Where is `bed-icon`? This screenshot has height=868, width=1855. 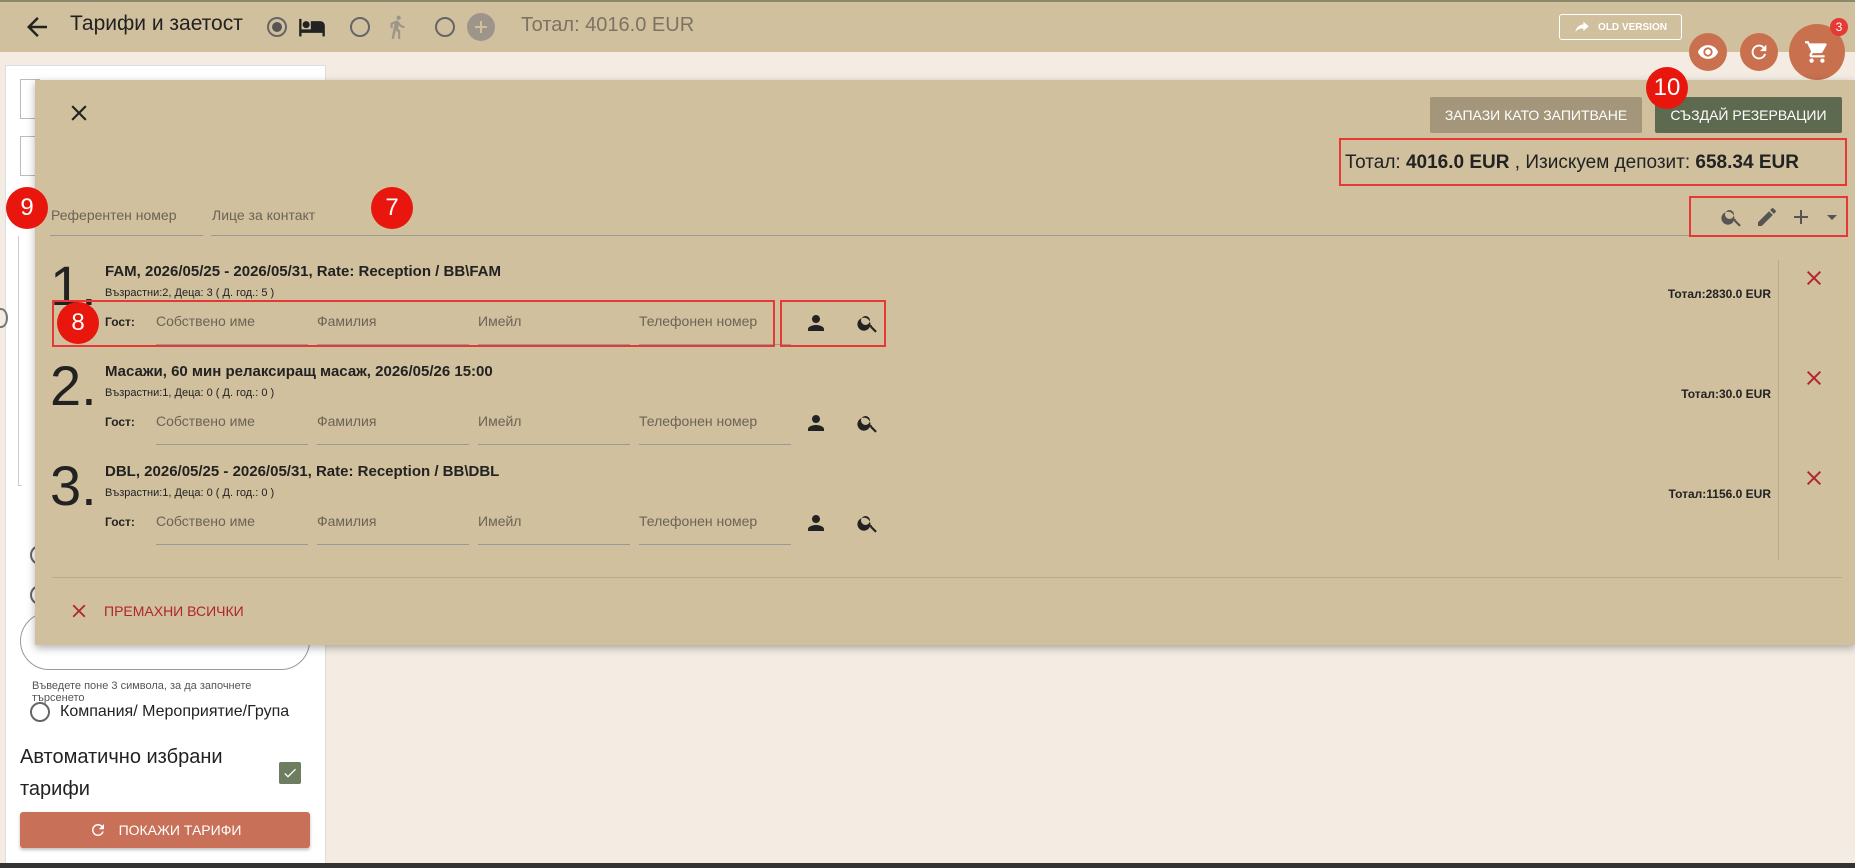 bed-icon is located at coordinates (312, 27).